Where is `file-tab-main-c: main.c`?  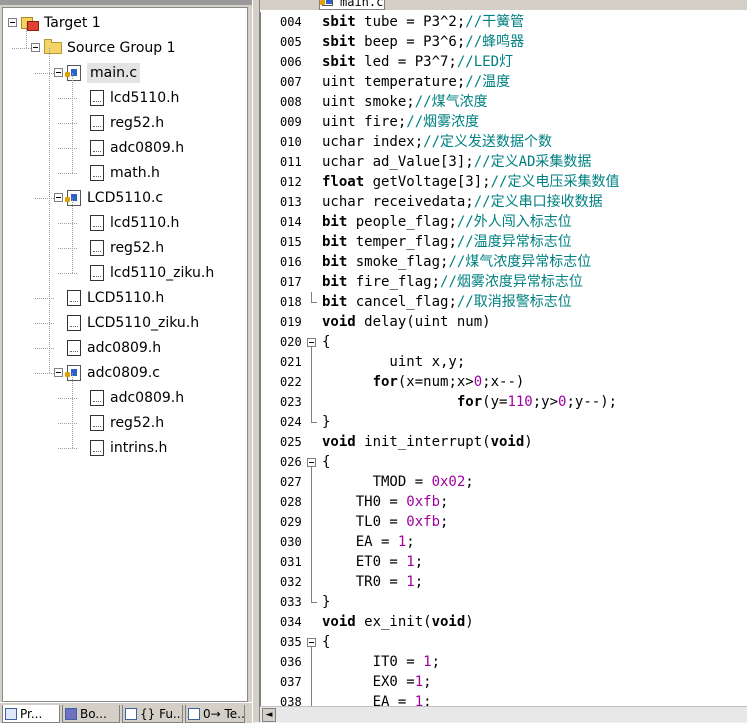 file-tab-main-c: main.c is located at coordinates (352, 5).